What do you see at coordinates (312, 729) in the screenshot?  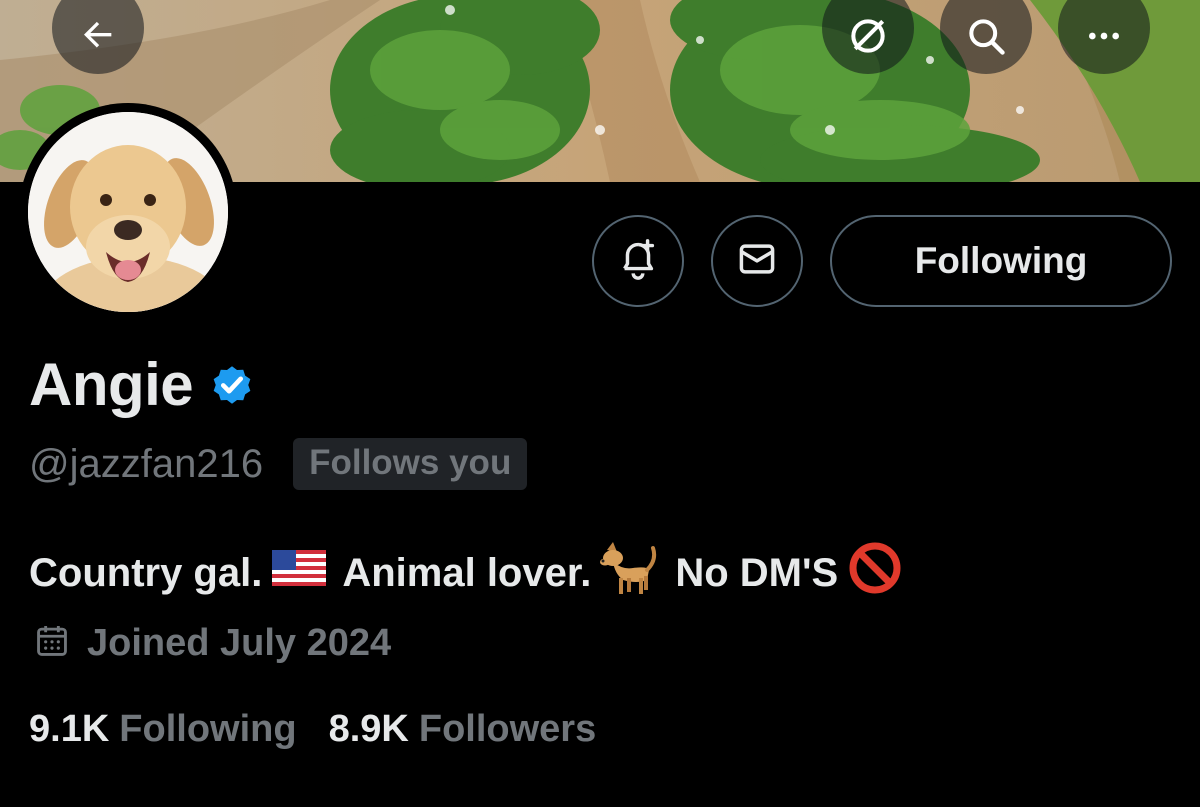 I see `follow-stats: 9.1K Following 8.9K Followers` at bounding box center [312, 729].